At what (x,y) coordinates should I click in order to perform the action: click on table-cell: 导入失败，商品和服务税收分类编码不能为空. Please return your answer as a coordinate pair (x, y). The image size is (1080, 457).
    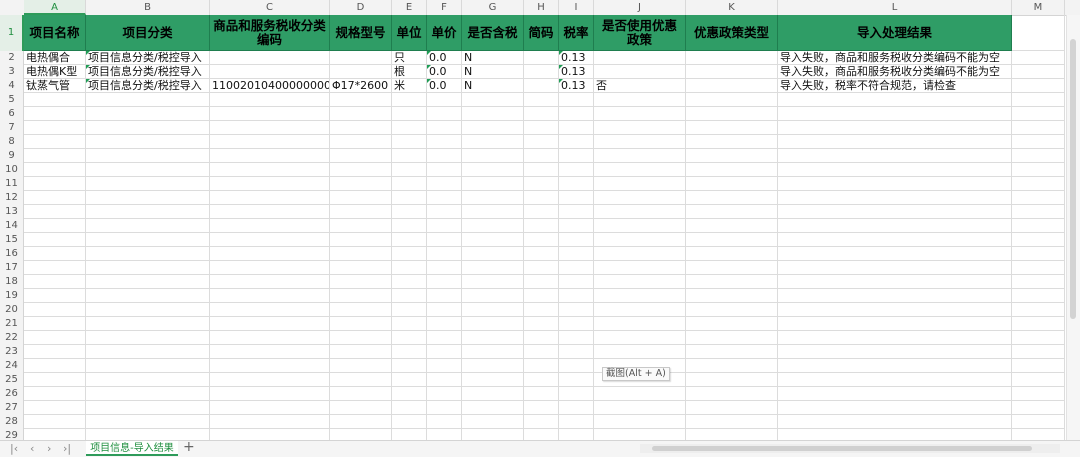
    Looking at the image, I should click on (895, 72).